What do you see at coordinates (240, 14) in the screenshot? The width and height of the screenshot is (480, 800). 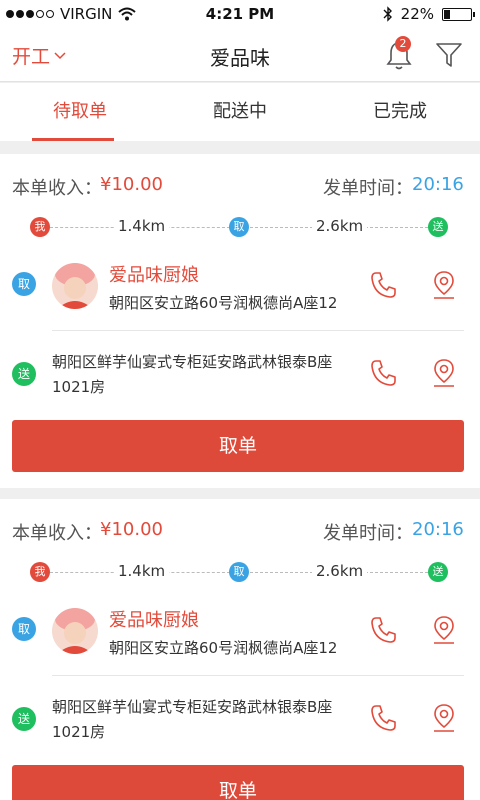 I see `status-bar: VIRGIN 4:21 PM 22%` at bounding box center [240, 14].